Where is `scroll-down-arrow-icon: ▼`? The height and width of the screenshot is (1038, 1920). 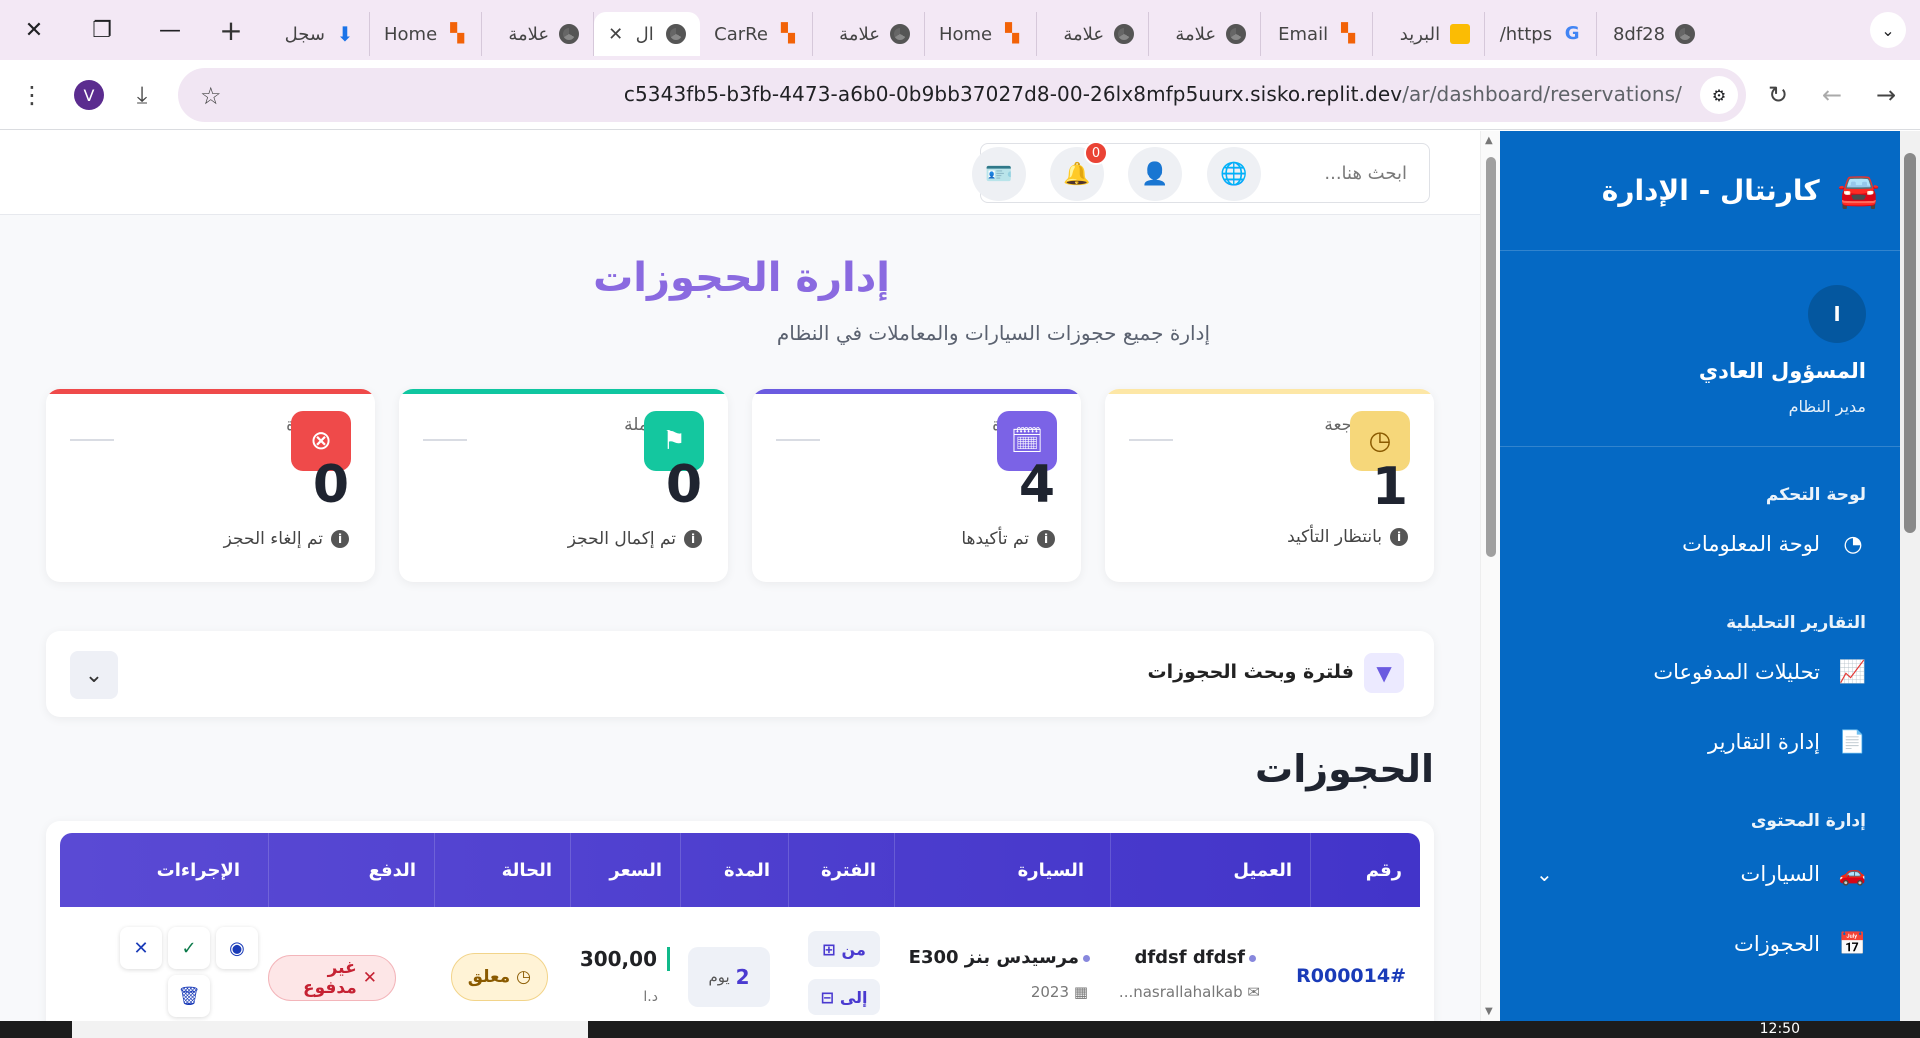
scroll-down-arrow-icon: ▼ is located at coordinates (1489, 1011).